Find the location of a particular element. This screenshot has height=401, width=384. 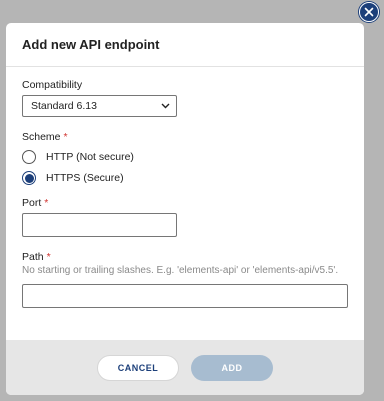

close-icon is located at coordinates (369, 12).